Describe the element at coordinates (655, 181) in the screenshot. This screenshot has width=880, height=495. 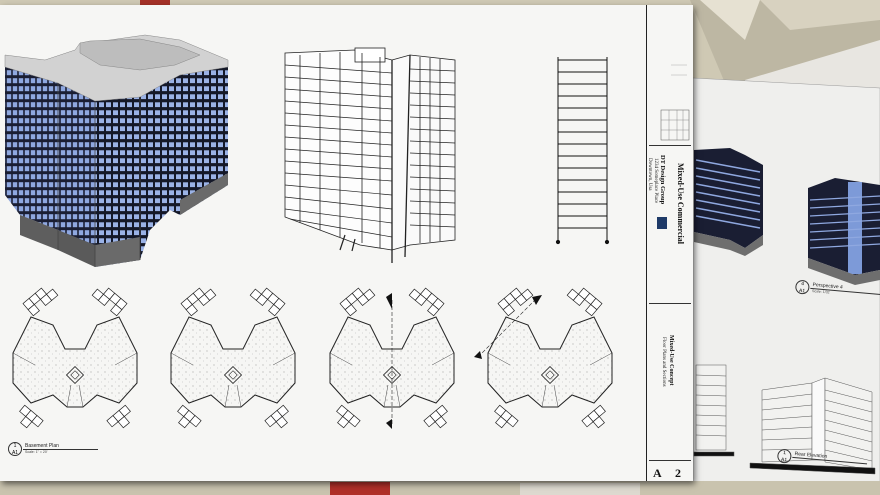
I see `firm-address-line-1: 1234 Someplace Place` at that location.